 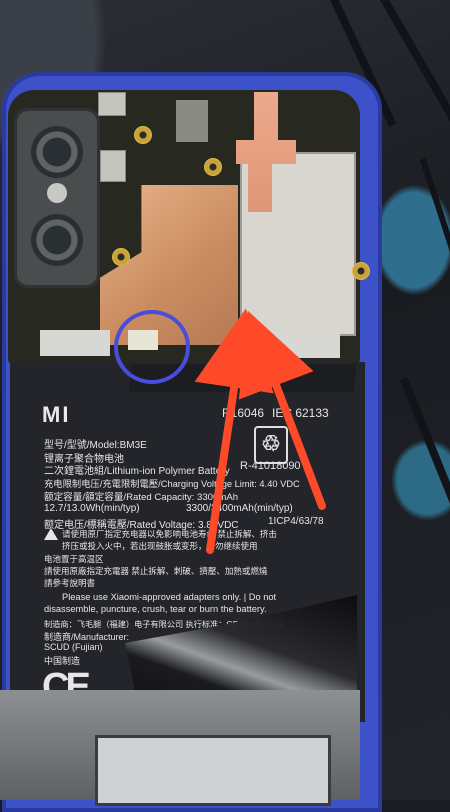 I want to click on annotation-arrow-left, so click(x=234, y=431).